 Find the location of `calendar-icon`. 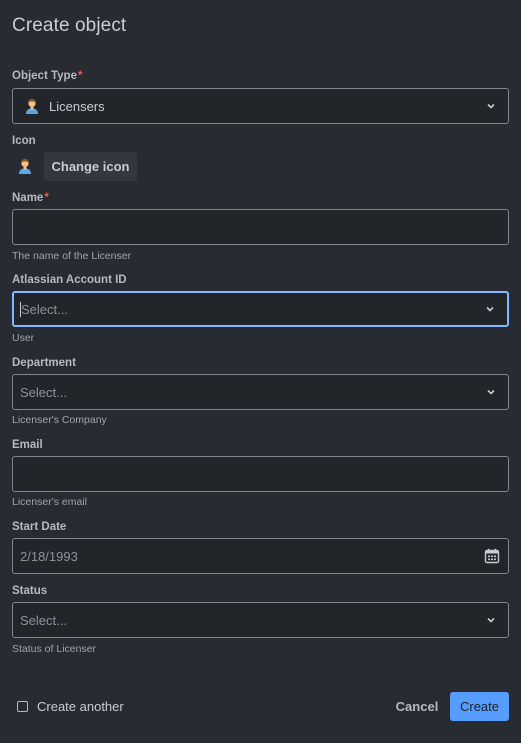

calendar-icon is located at coordinates (492, 556).